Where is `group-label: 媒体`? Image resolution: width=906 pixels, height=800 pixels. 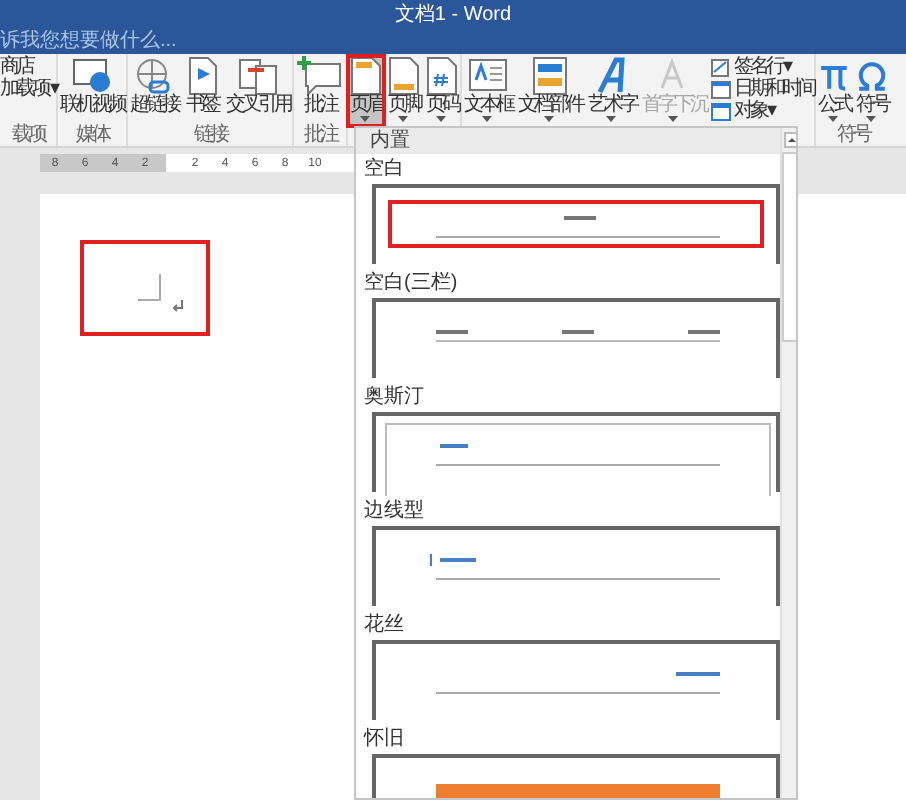 group-label: 媒体 is located at coordinates (91, 136).